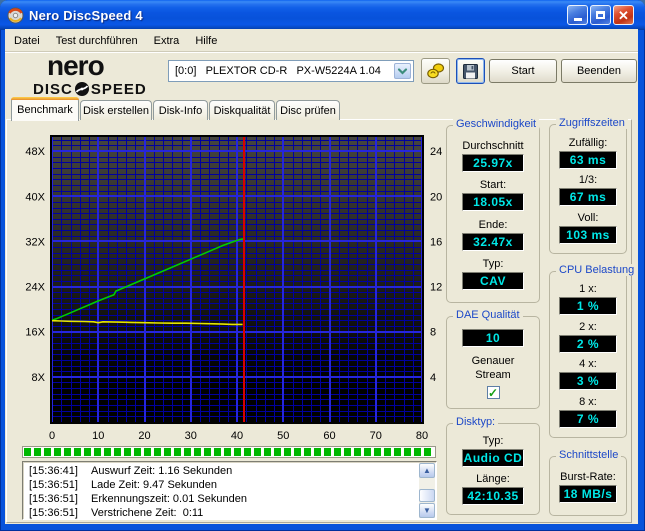 This screenshot has width=645, height=531. Describe the element at coordinates (81, 89) in the screenshot. I see `disc-swoosh-icon` at that location.